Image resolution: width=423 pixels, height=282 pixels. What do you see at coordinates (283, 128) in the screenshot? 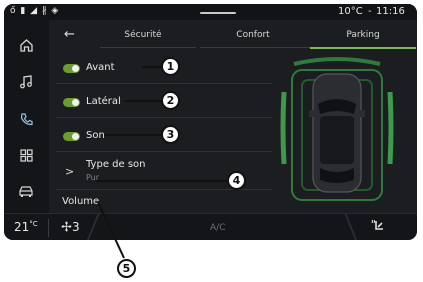
I see `left-sensor-arc` at bounding box center [283, 128].